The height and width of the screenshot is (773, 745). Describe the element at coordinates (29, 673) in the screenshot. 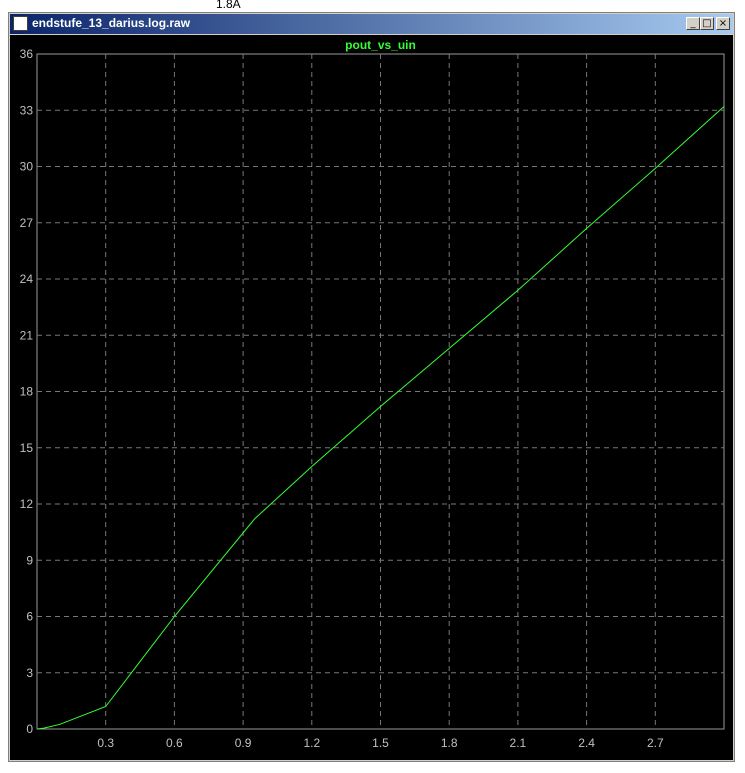

I see `y-tick-label: 3` at that location.